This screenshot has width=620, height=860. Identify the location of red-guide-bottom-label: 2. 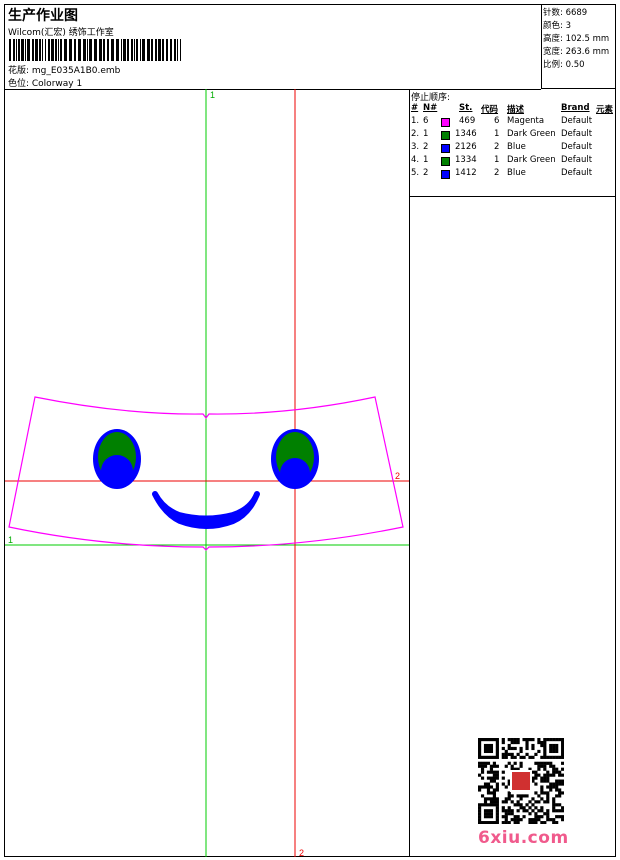
(301, 852).